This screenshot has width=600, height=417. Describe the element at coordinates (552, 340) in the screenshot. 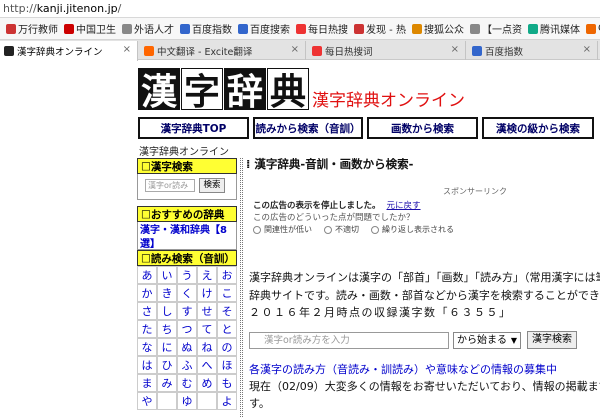

I see `kanji-search-button: 漢字検索` at that location.